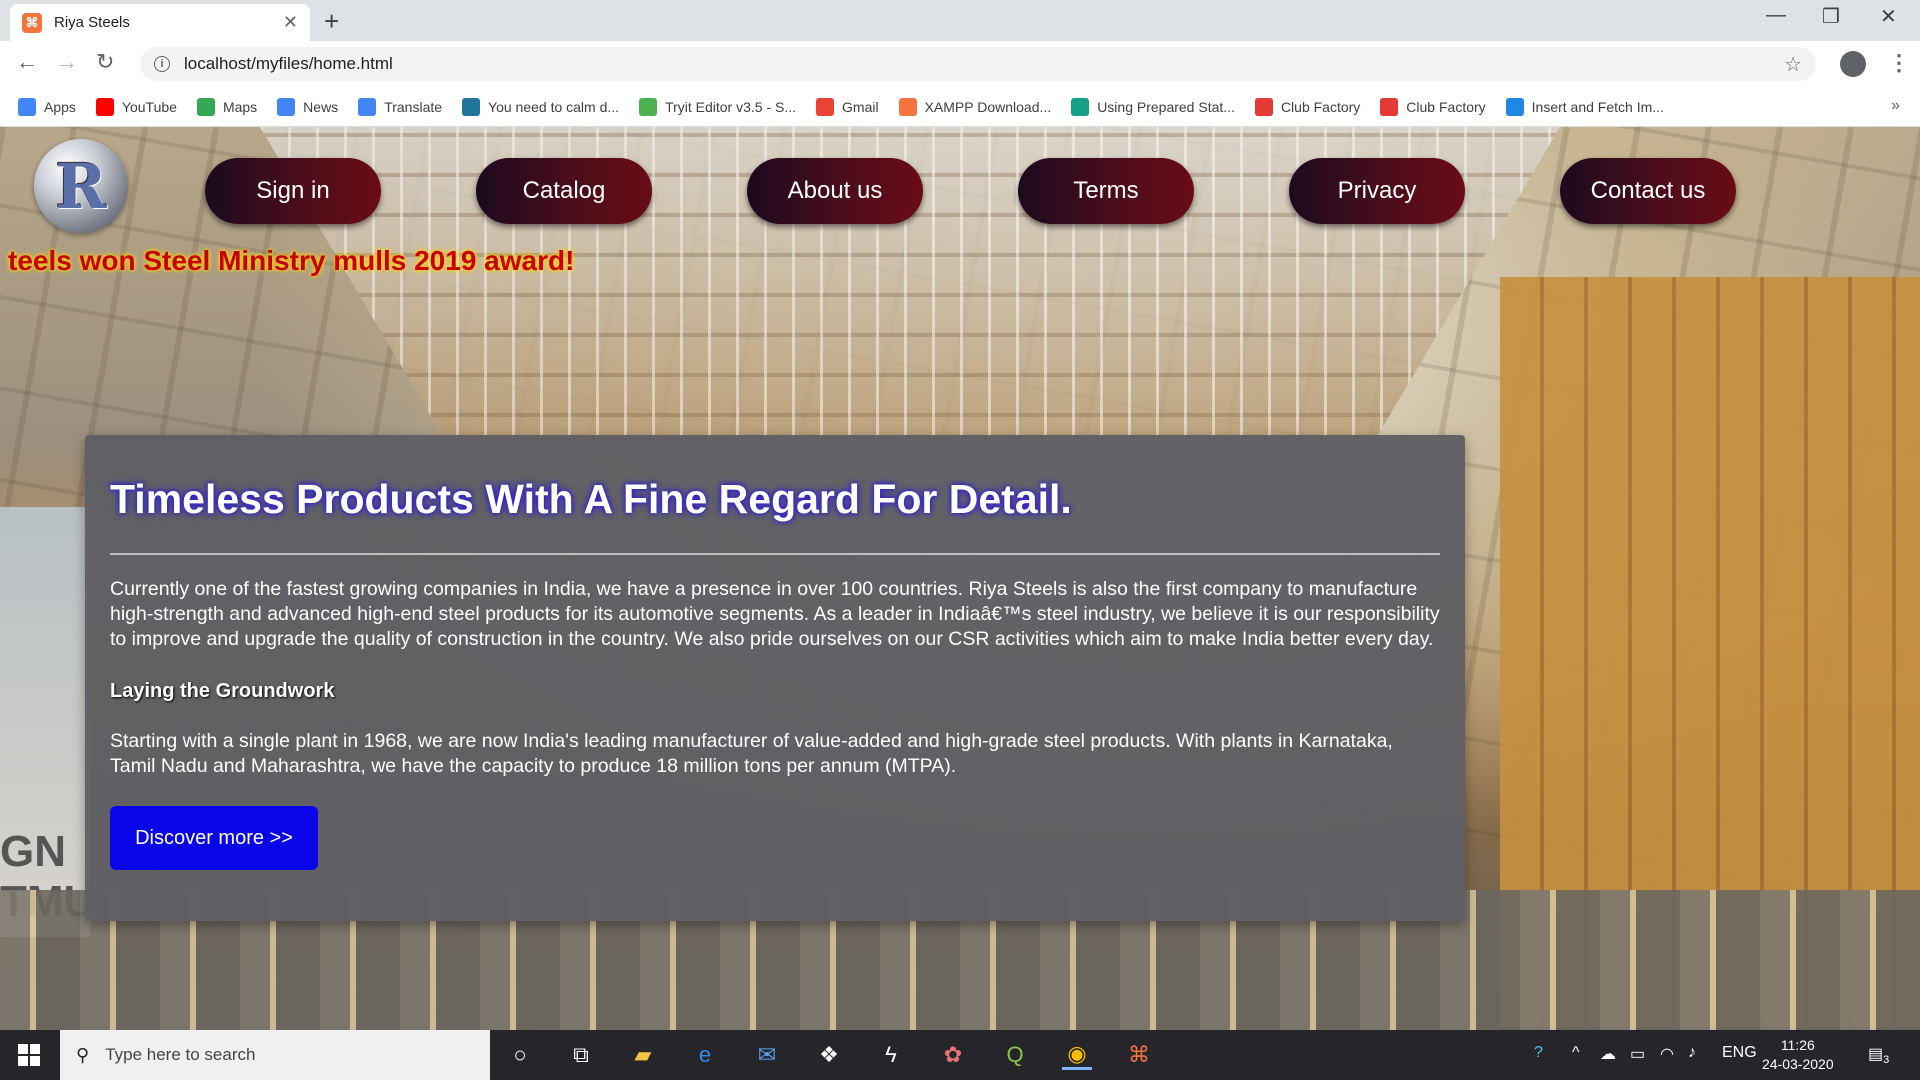 The width and height of the screenshot is (1920, 1080). Describe the element at coordinates (1077, 1055) in the screenshot. I see `chrome-icon: ◉` at that location.